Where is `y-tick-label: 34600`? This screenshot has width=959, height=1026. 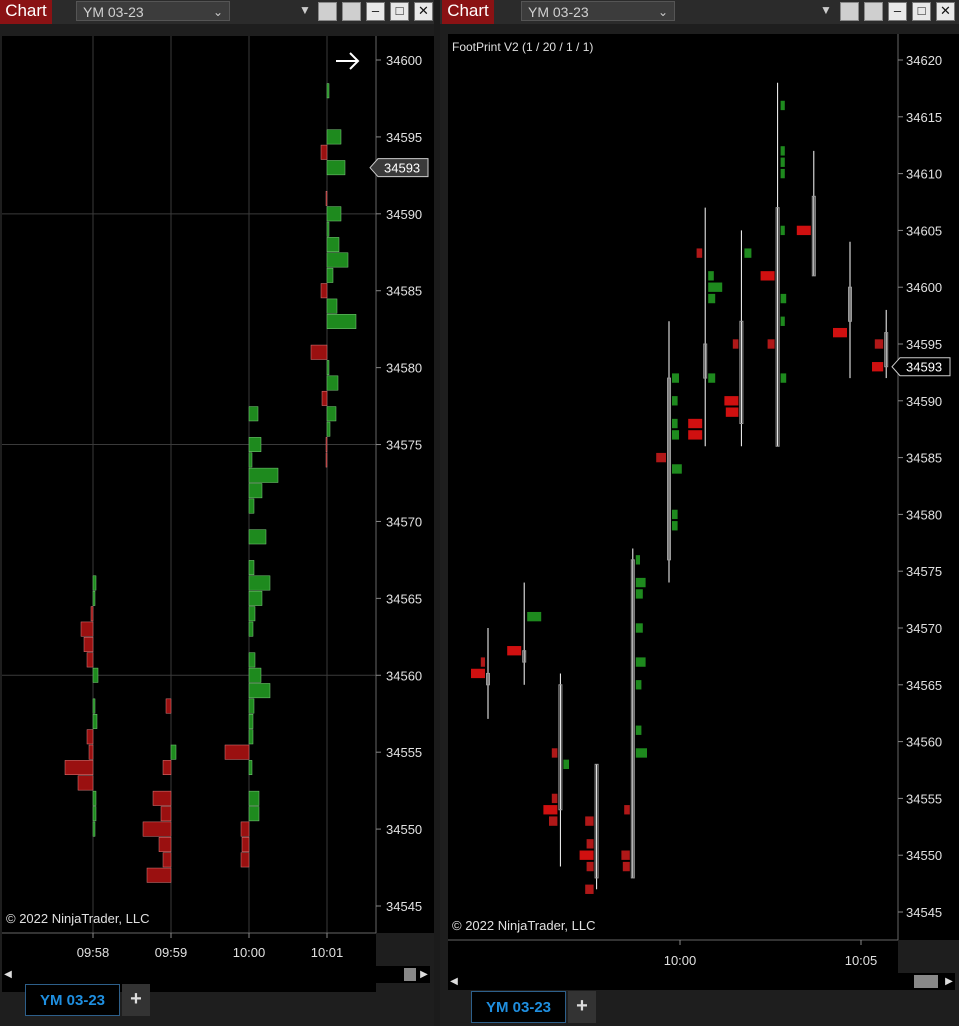
y-tick-label: 34600 is located at coordinates (924, 287).